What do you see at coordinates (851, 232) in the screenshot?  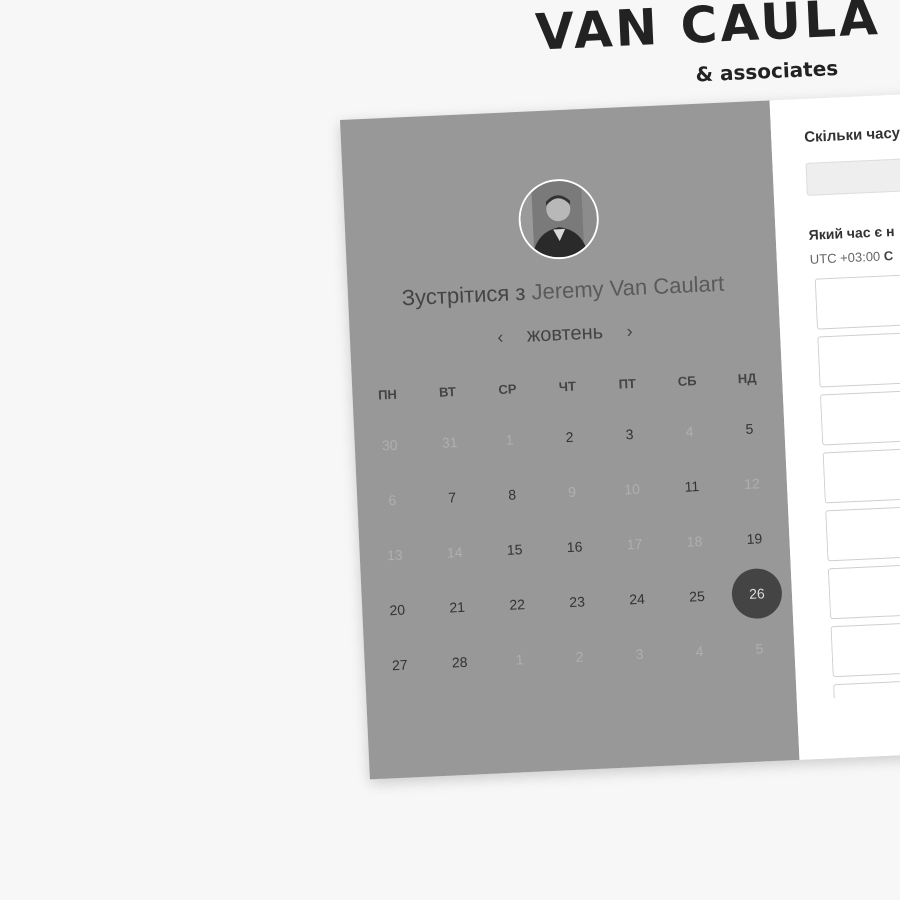 I see `time-question: Який час є н` at bounding box center [851, 232].